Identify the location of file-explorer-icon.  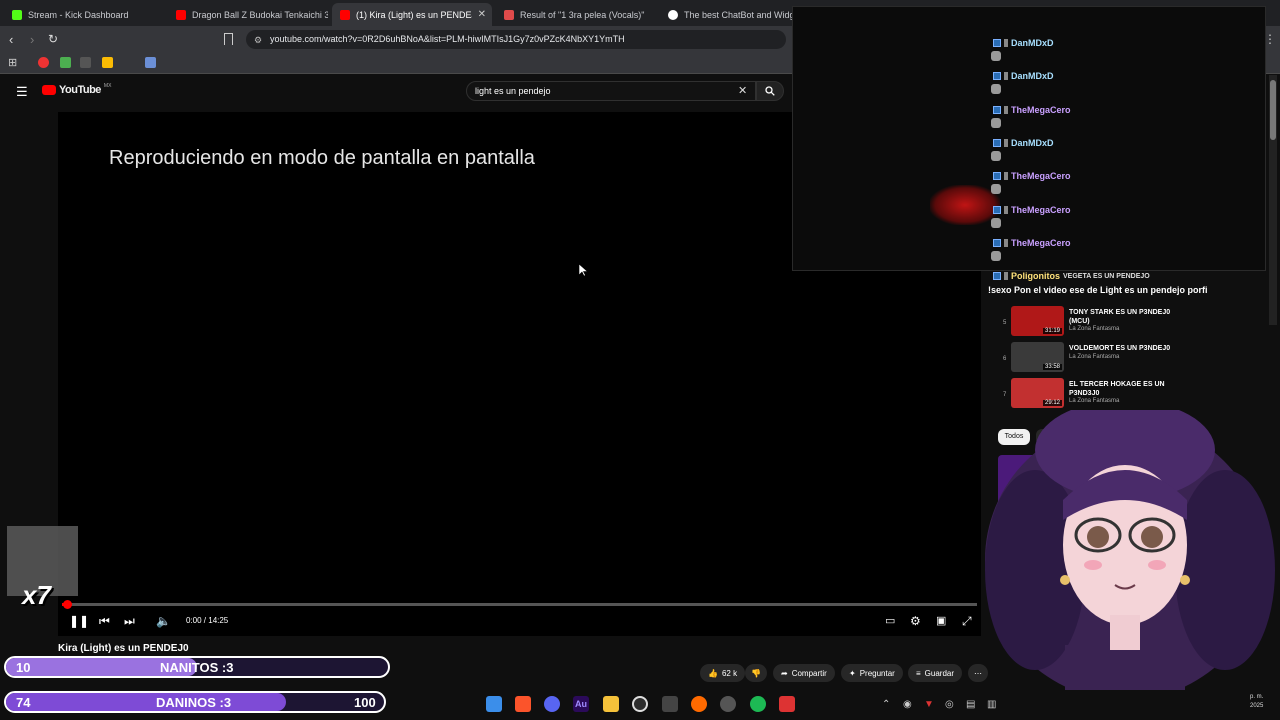
(611, 704).